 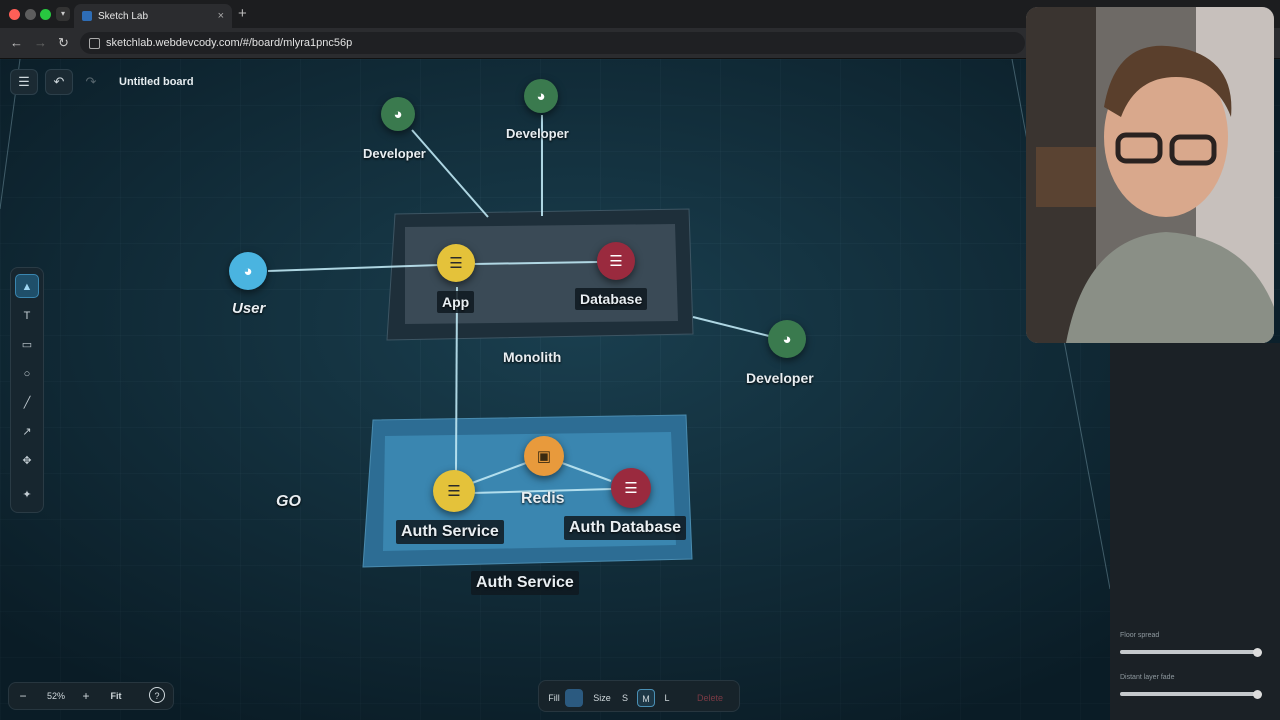 What do you see at coordinates (554, 698) in the screenshot?
I see `fill-label: Fill` at bounding box center [554, 698].